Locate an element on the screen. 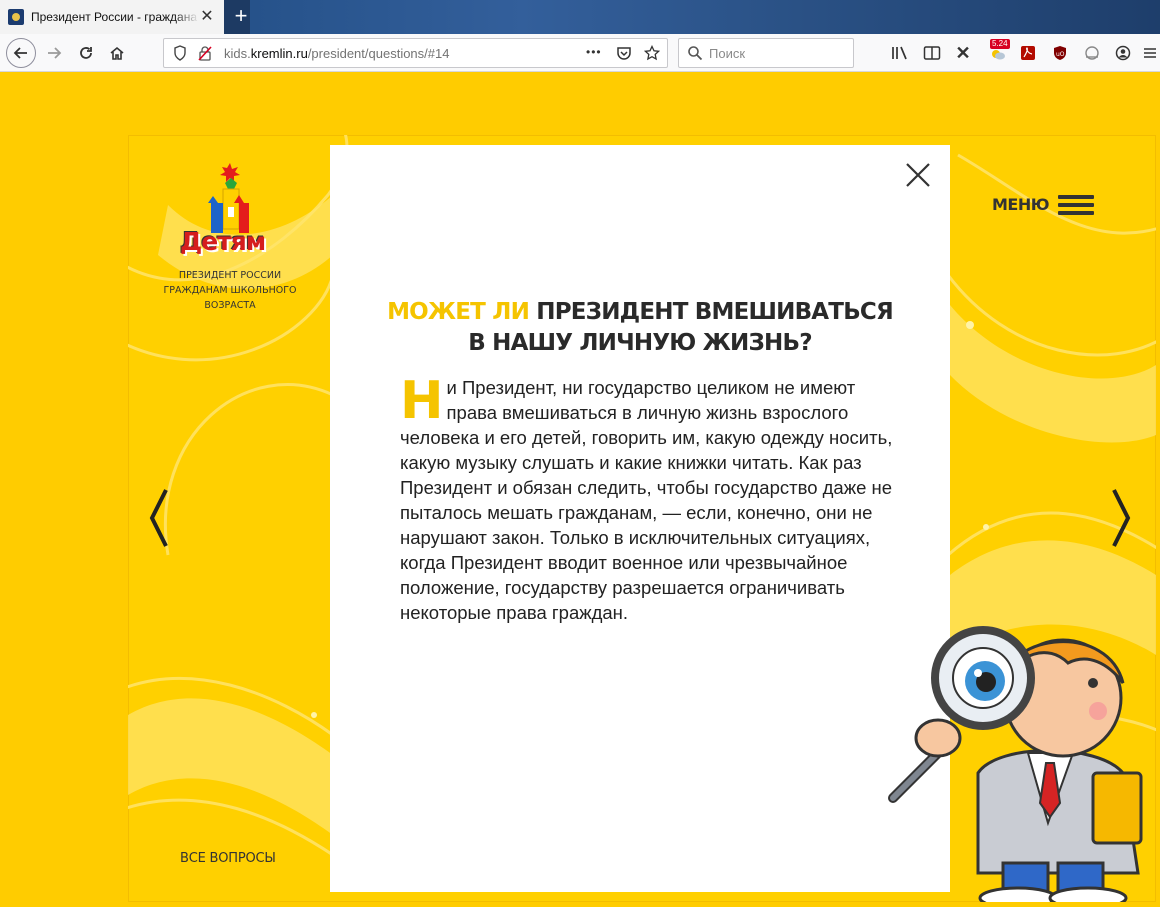 The width and height of the screenshot is (1160, 907). account-button is located at coordinates (1123, 53).